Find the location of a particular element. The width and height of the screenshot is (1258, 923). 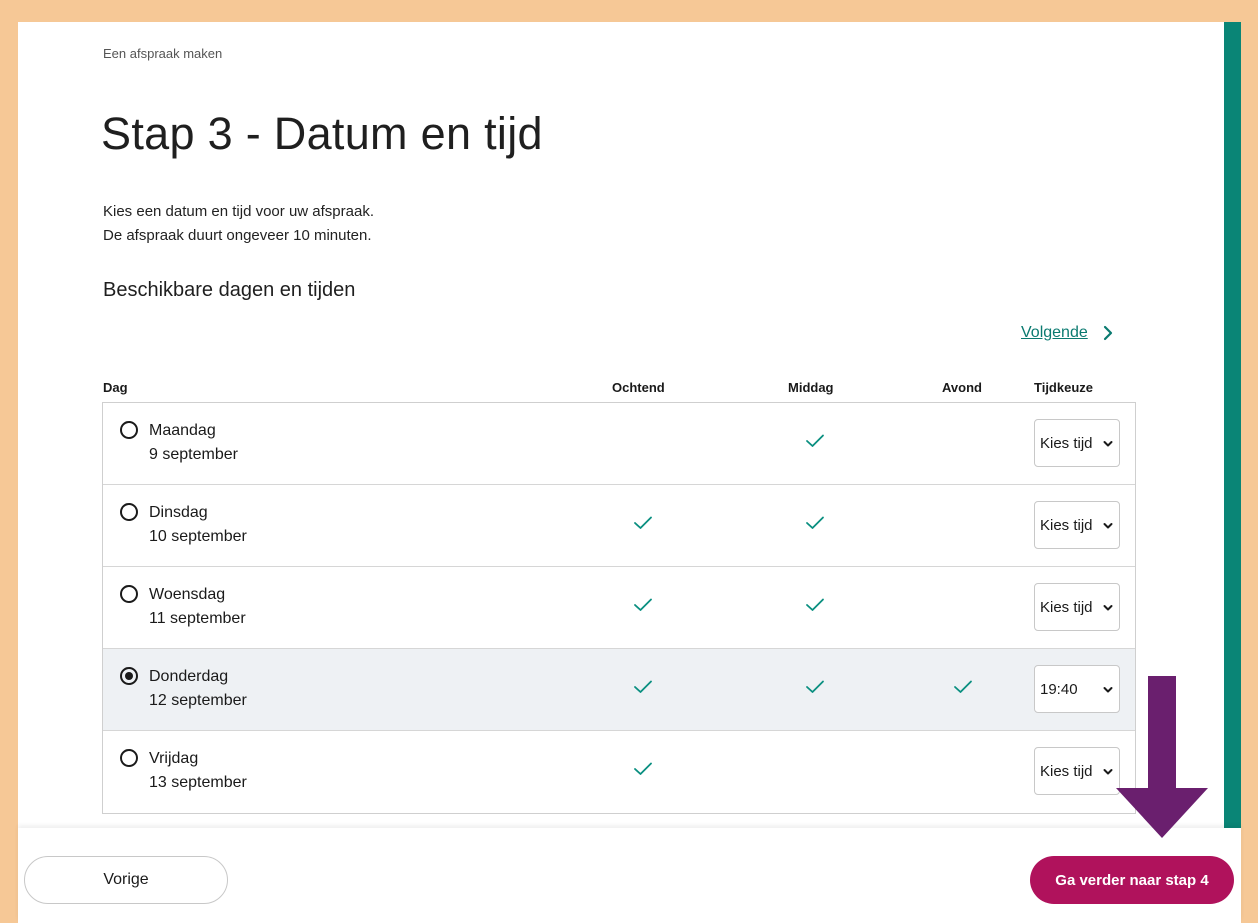

day-name: Donderdag is located at coordinates (189, 676).